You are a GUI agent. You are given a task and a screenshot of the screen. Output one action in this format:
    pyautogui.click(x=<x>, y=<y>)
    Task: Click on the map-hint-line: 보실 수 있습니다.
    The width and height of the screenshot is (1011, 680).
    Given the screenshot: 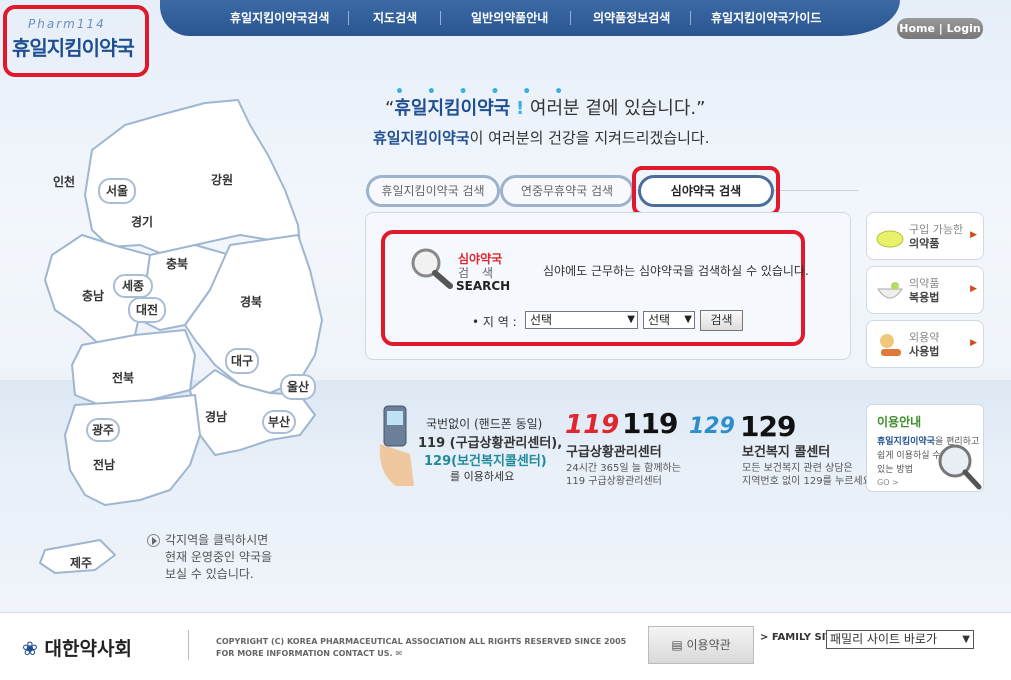 What is the action you would take?
    pyautogui.click(x=209, y=574)
    